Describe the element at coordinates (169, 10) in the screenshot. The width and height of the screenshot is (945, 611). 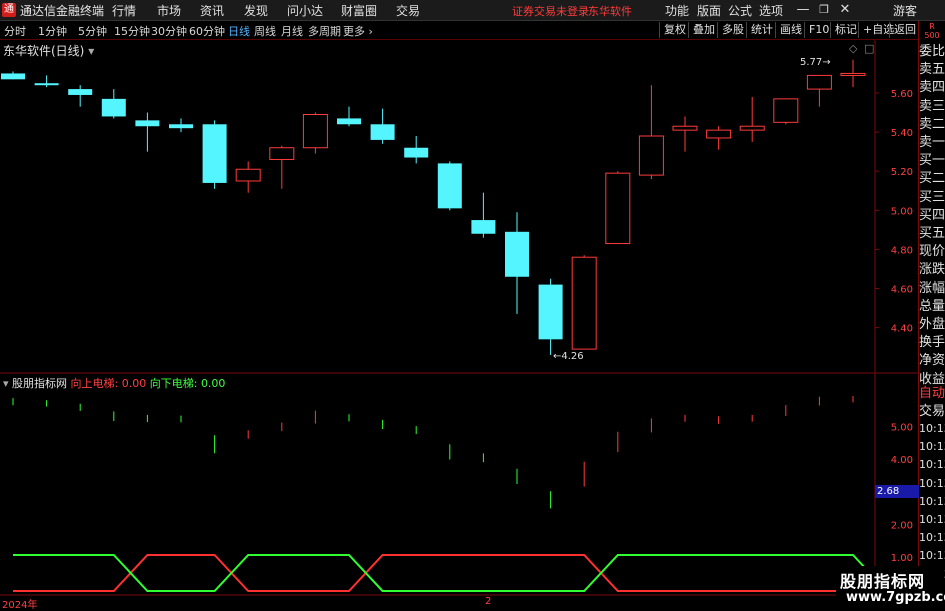
I see `menu-market: 市场` at that location.